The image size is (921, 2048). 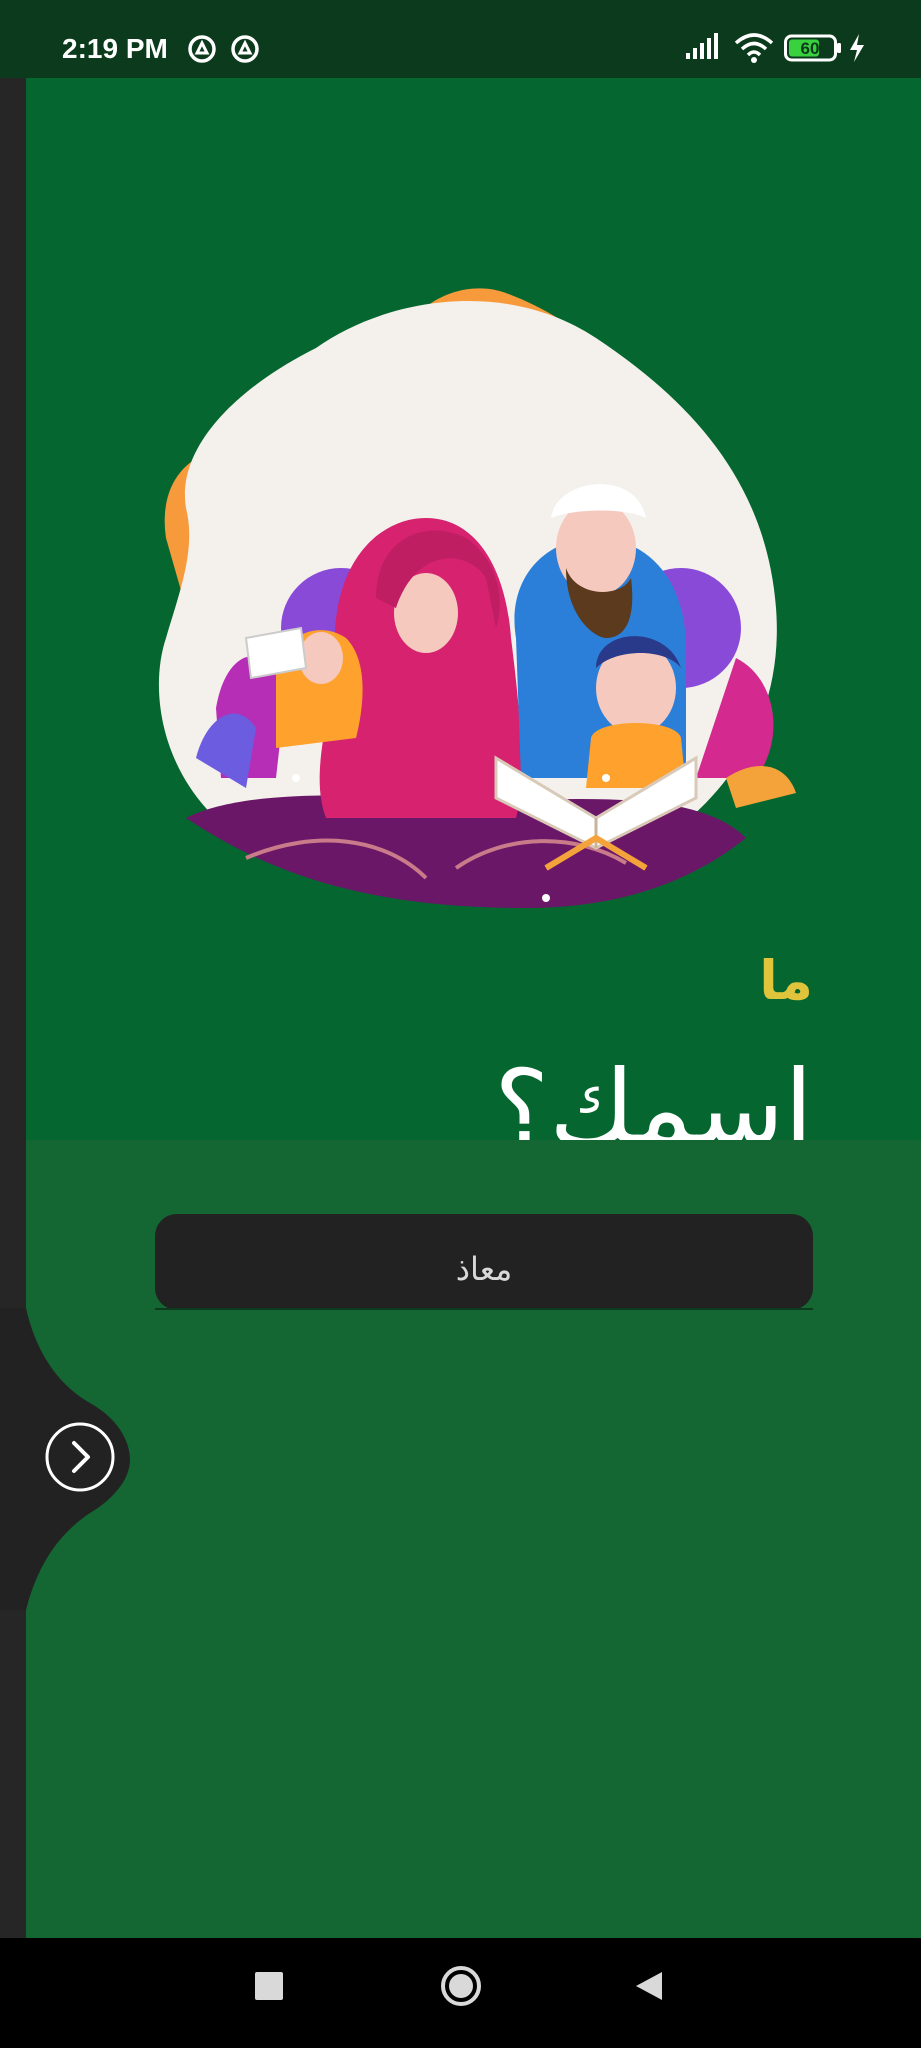 What do you see at coordinates (115, 48) in the screenshot?
I see `status-time: 2:19 PM` at bounding box center [115, 48].